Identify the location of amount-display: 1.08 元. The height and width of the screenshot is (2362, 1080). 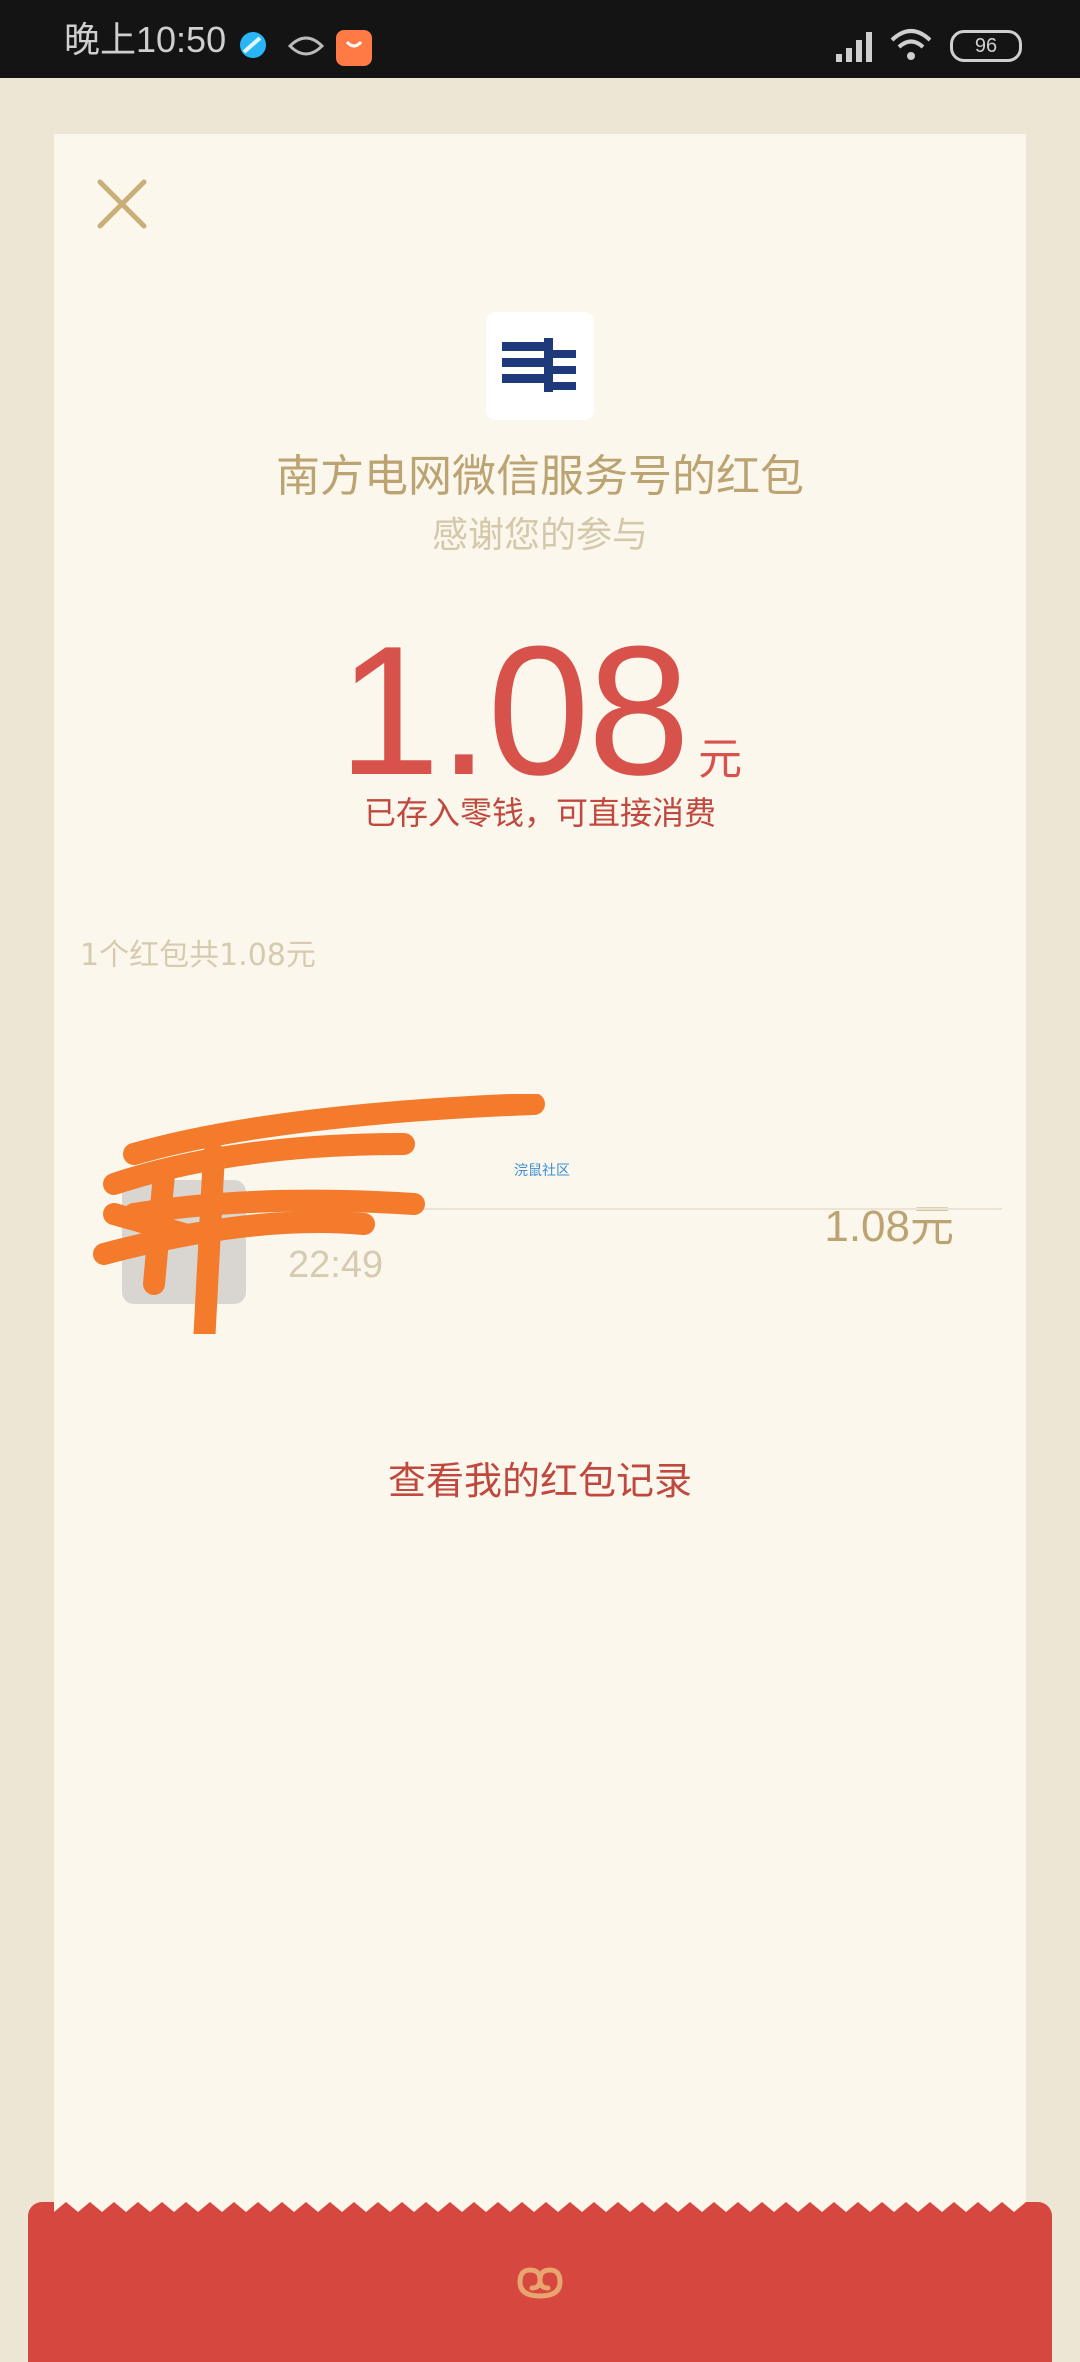
(540, 710).